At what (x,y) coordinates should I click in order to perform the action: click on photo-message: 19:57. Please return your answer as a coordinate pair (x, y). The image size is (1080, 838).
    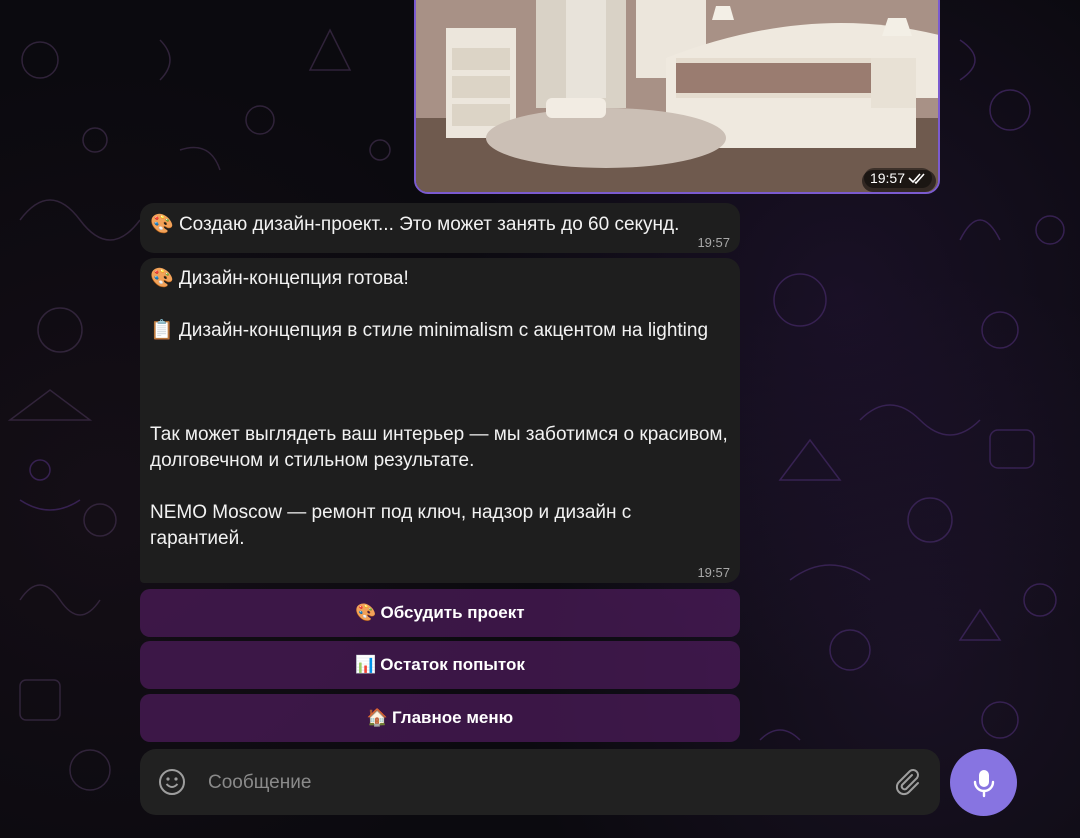
    Looking at the image, I should click on (677, 97).